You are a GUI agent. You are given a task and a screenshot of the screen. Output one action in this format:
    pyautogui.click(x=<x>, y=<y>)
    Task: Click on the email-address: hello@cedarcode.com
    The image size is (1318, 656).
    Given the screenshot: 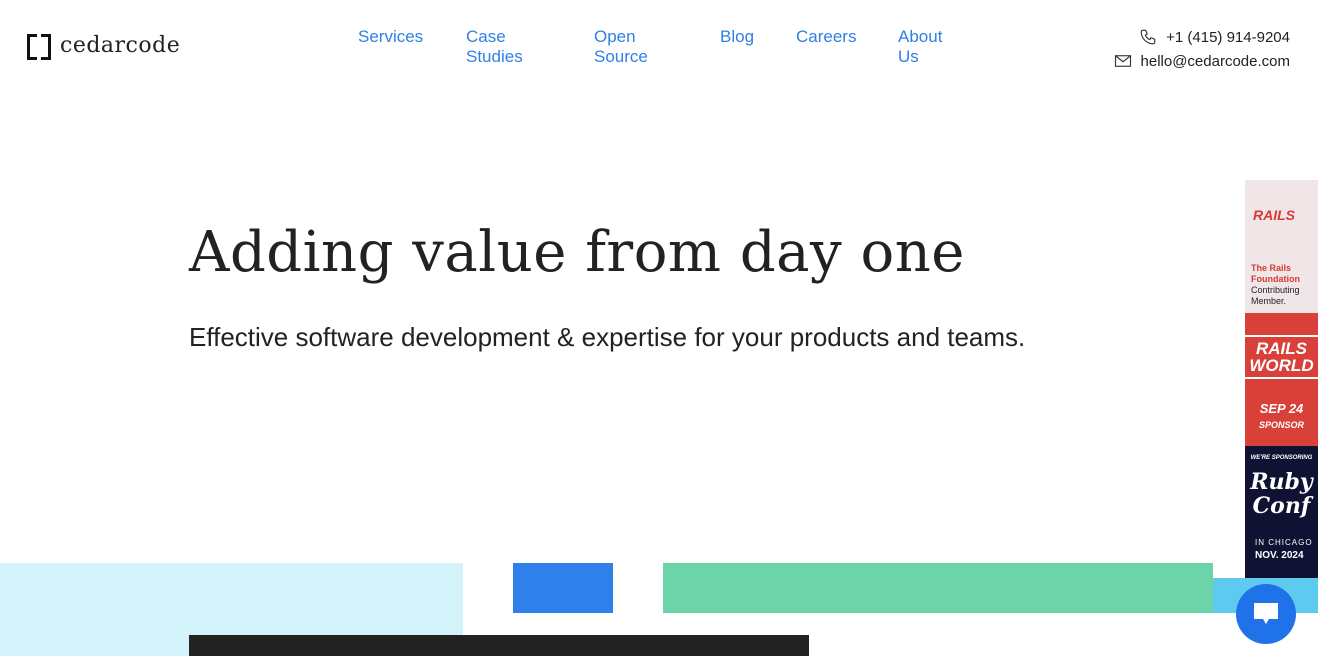 What is the action you would take?
    pyautogui.click(x=1215, y=61)
    